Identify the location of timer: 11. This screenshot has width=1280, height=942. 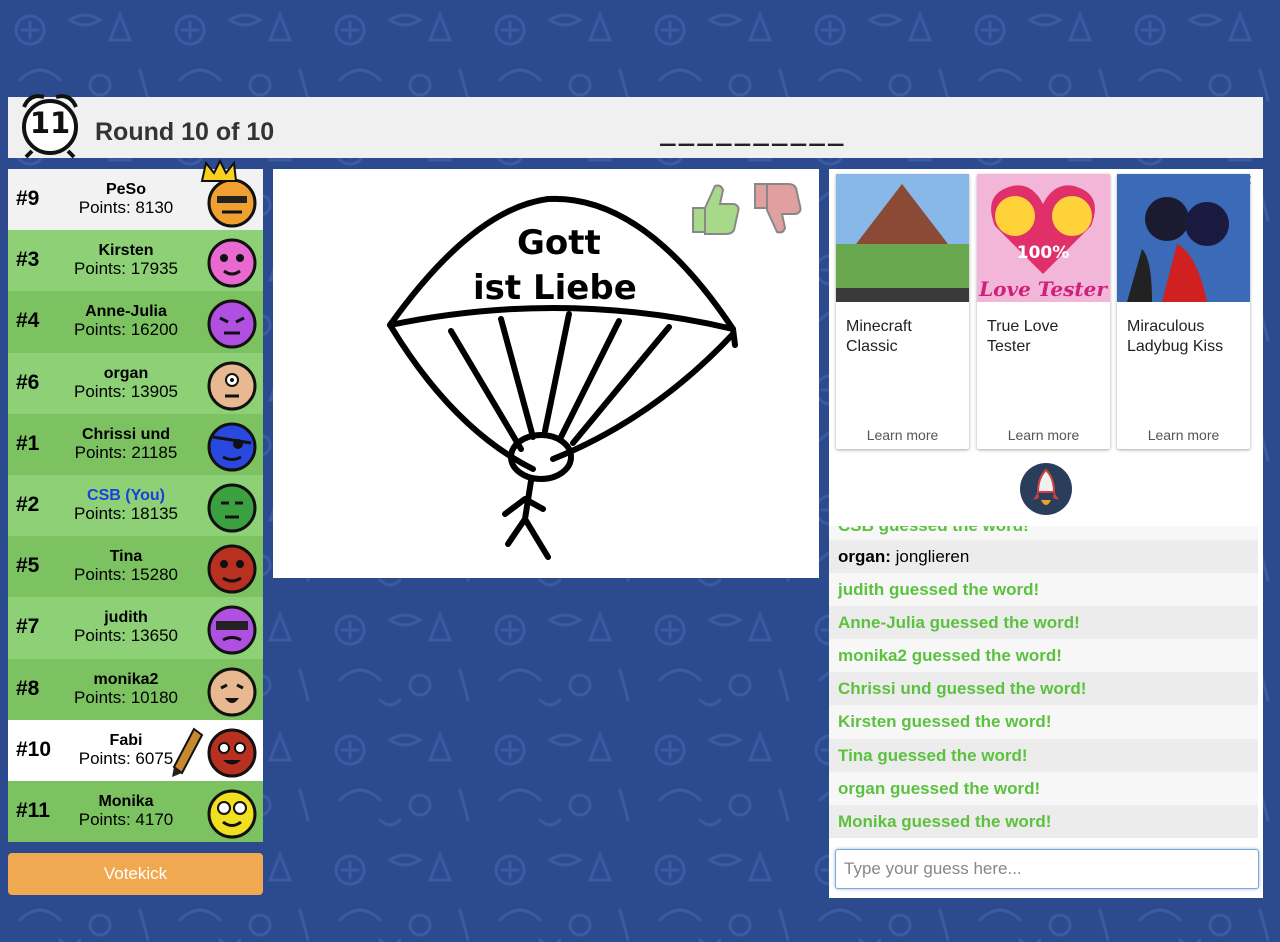
(50, 124).